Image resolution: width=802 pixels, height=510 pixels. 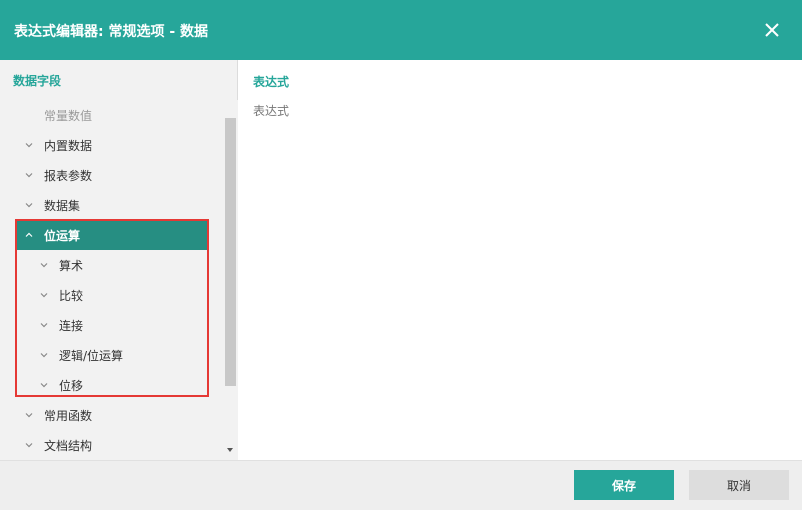 What do you see at coordinates (111, 115) in the screenshot?
I see `tree-item-constant-values: 常量数值` at bounding box center [111, 115].